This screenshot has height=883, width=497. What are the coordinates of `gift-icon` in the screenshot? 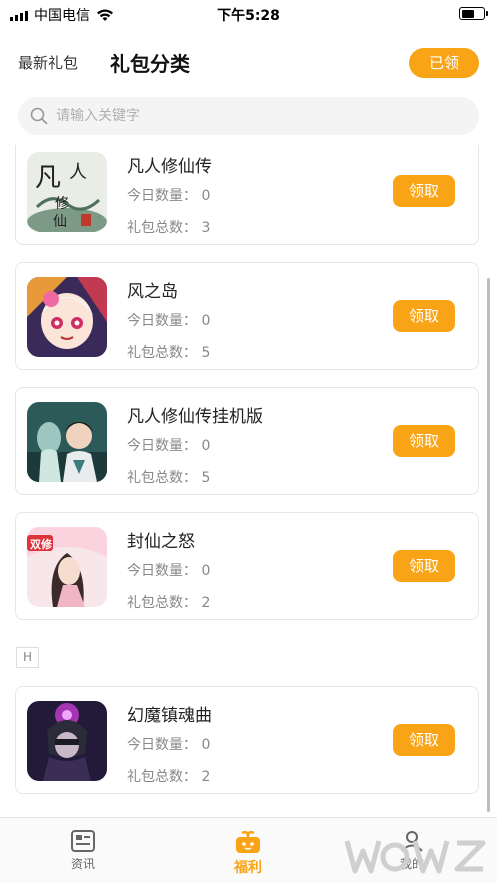 It's located at (248, 841).